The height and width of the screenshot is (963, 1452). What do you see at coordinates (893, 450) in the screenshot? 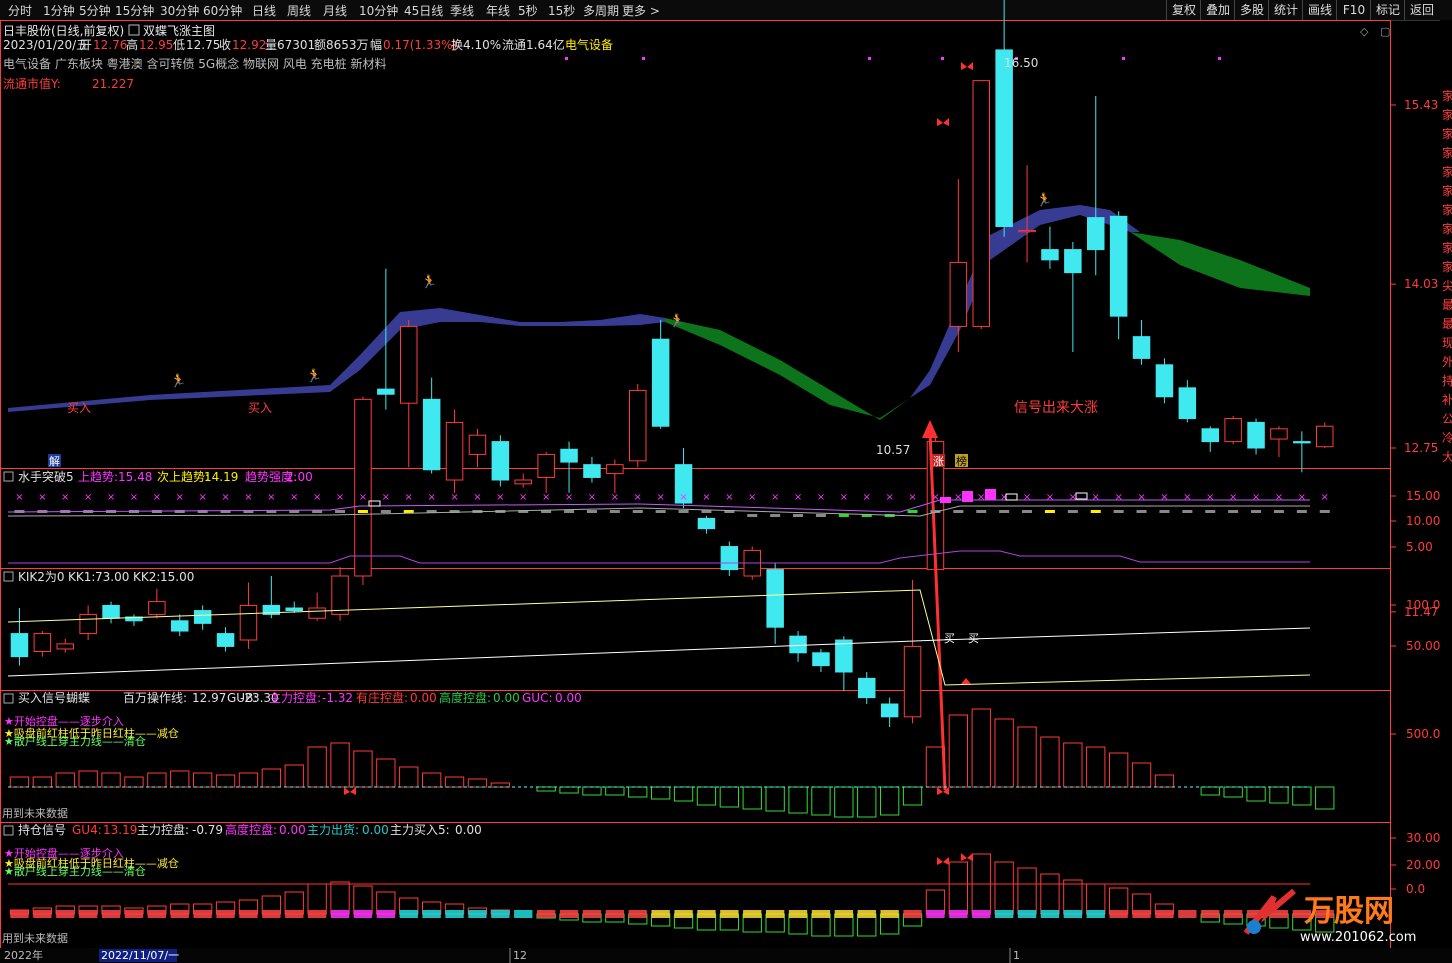
I see `low-marker: 10.57` at bounding box center [893, 450].